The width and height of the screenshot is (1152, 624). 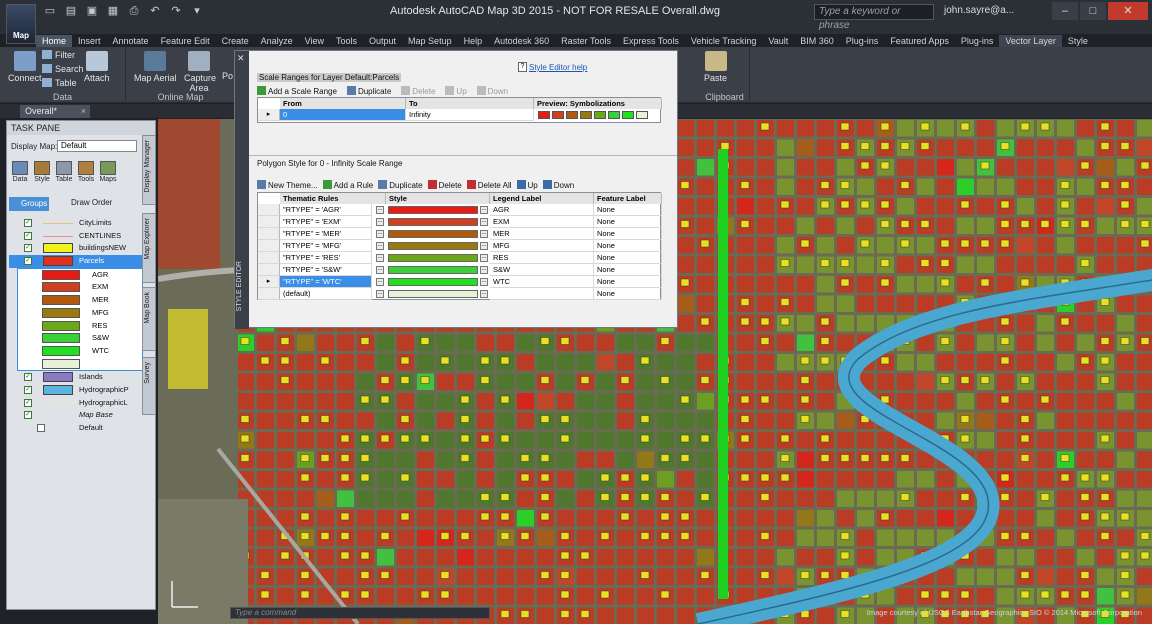 I want to click on scale-from-cell: 0, so click(x=343, y=115).